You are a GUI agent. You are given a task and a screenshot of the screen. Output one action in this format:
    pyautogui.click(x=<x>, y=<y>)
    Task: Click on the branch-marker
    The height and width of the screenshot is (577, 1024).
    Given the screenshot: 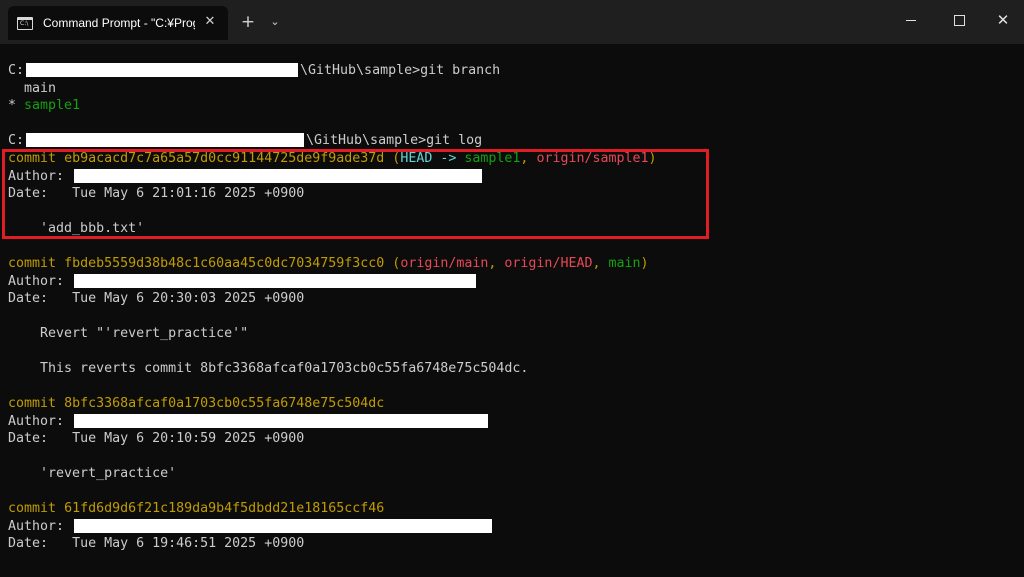 What is the action you would take?
    pyautogui.click(x=12, y=88)
    